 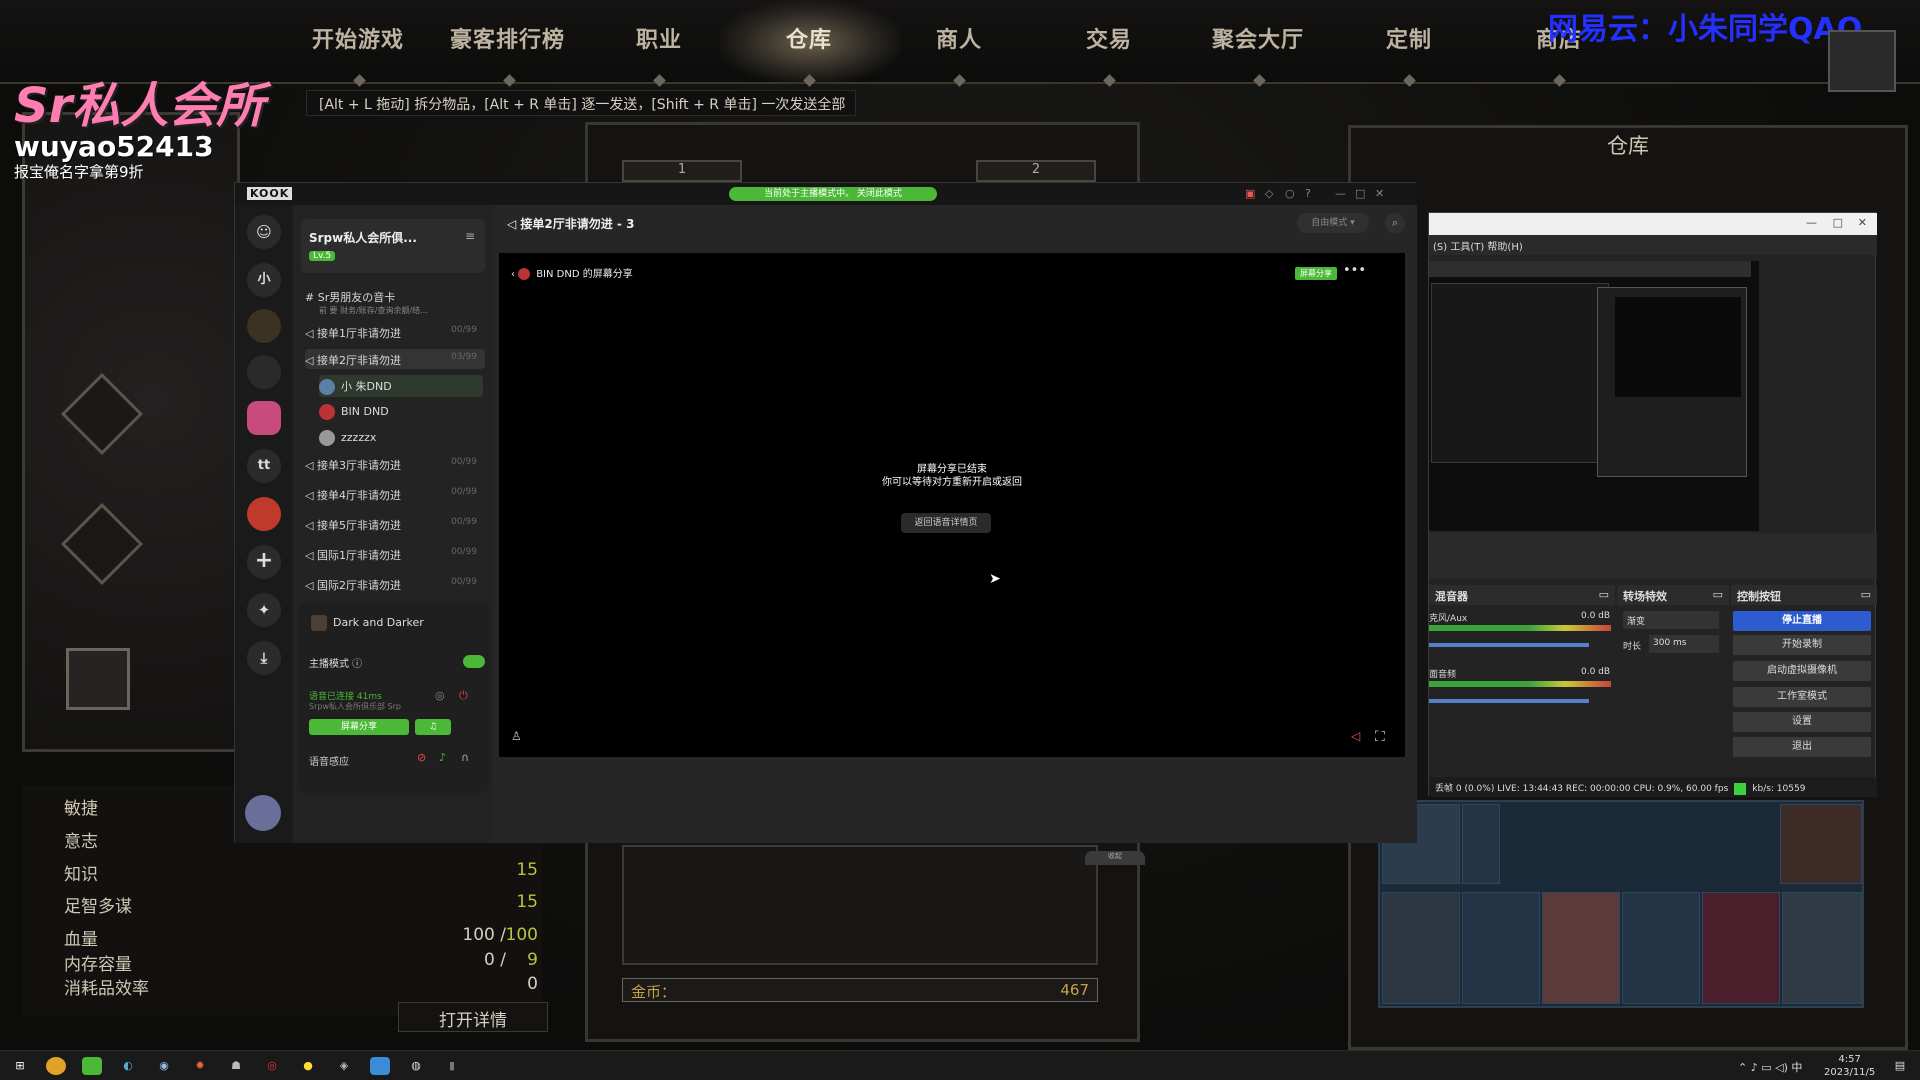 What do you see at coordinates (344, 1066) in the screenshot?
I see `app-icon: ◈` at bounding box center [344, 1066].